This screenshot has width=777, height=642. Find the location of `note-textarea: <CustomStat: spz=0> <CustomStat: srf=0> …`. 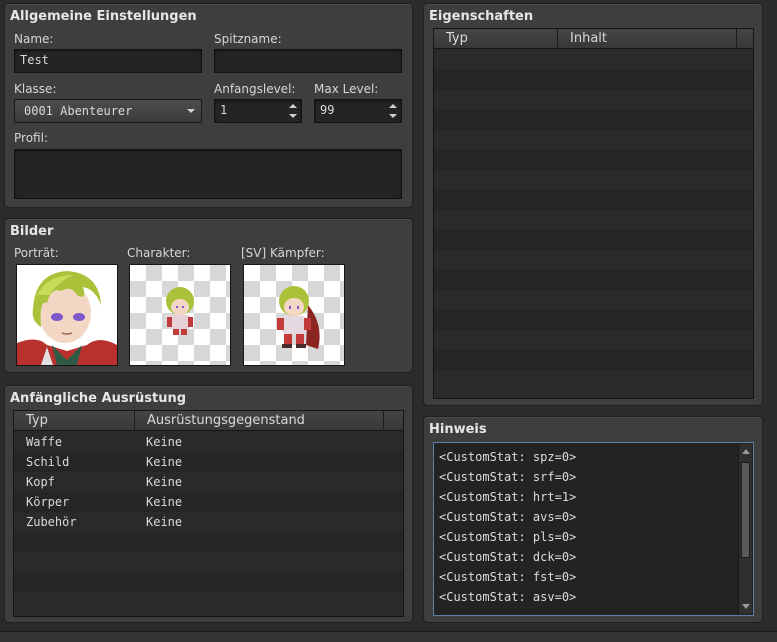

note-textarea: <CustomStat: spz=0> <CustomStat: srf=0> … is located at coordinates (593, 529).